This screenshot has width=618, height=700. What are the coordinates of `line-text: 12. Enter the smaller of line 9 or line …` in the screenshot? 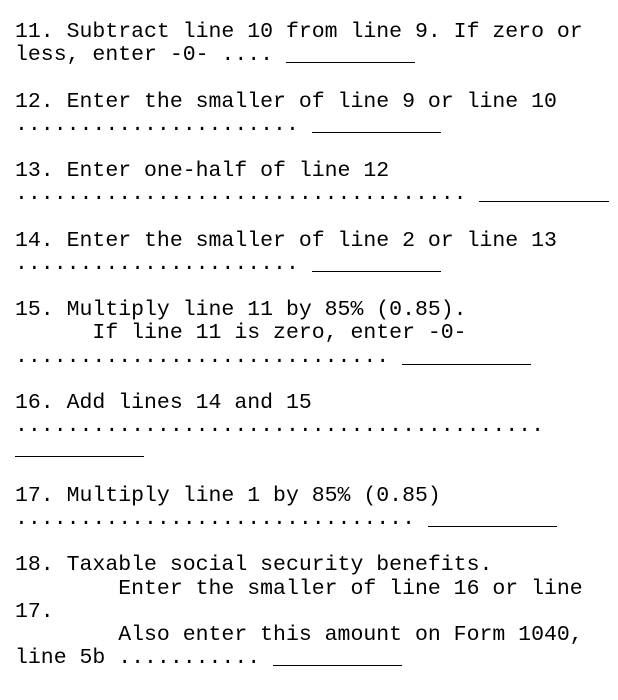 It's located at (286, 101).